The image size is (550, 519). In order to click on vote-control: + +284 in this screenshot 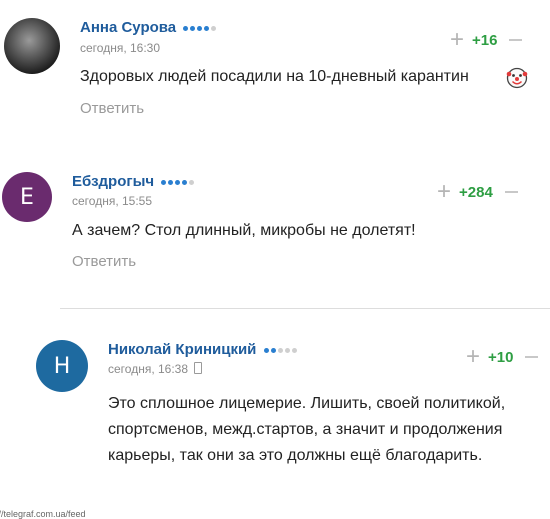, I will do `click(477, 192)`.